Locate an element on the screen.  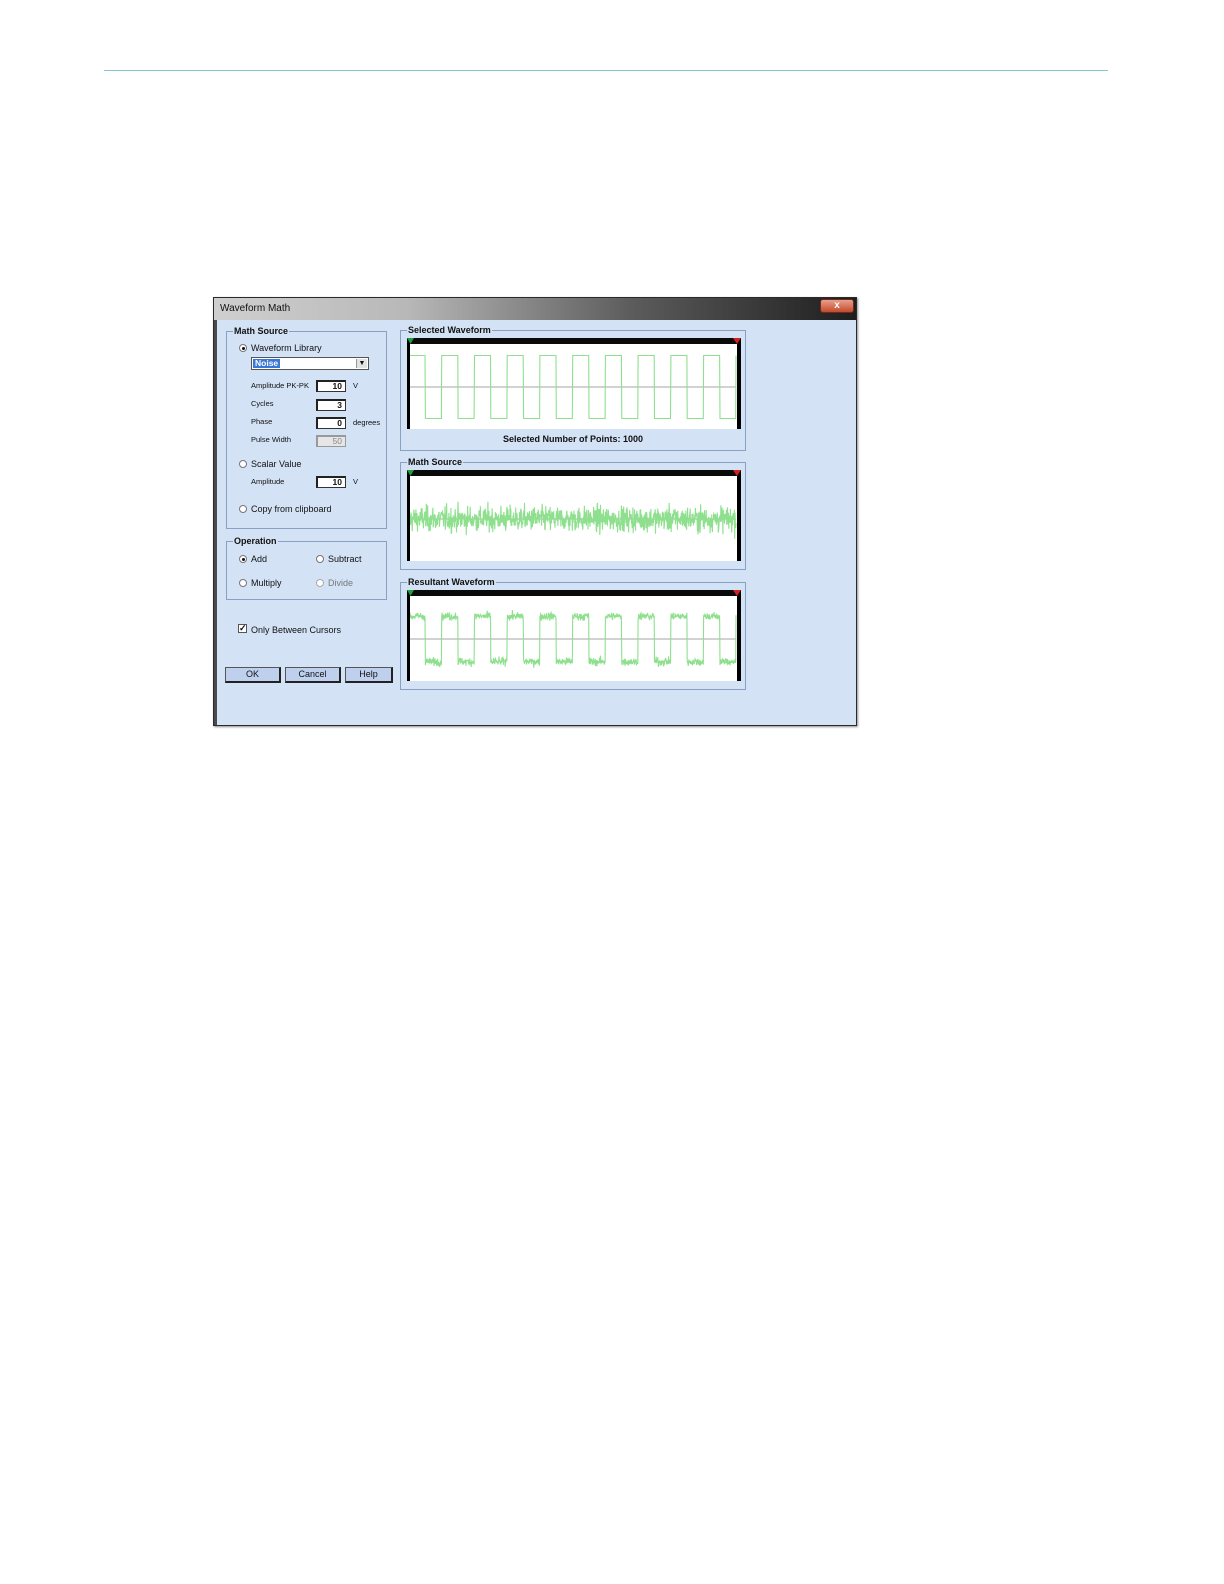
cancel-button: Cancel is located at coordinates (313, 675).